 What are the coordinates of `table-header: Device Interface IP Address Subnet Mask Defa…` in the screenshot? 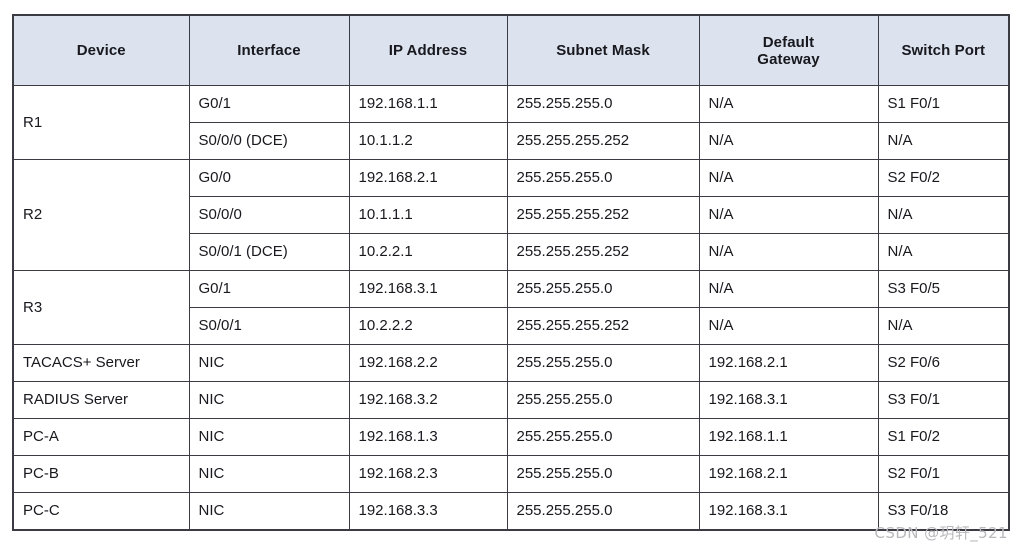 It's located at (511, 50).